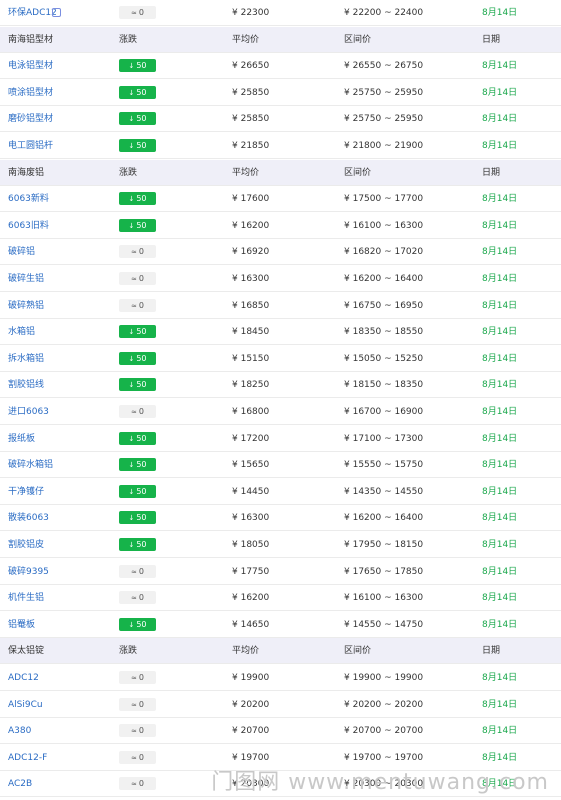 This screenshot has width=561, height=800. I want to click on price-range: ¥ 16100 ~ 16300, so click(384, 598).